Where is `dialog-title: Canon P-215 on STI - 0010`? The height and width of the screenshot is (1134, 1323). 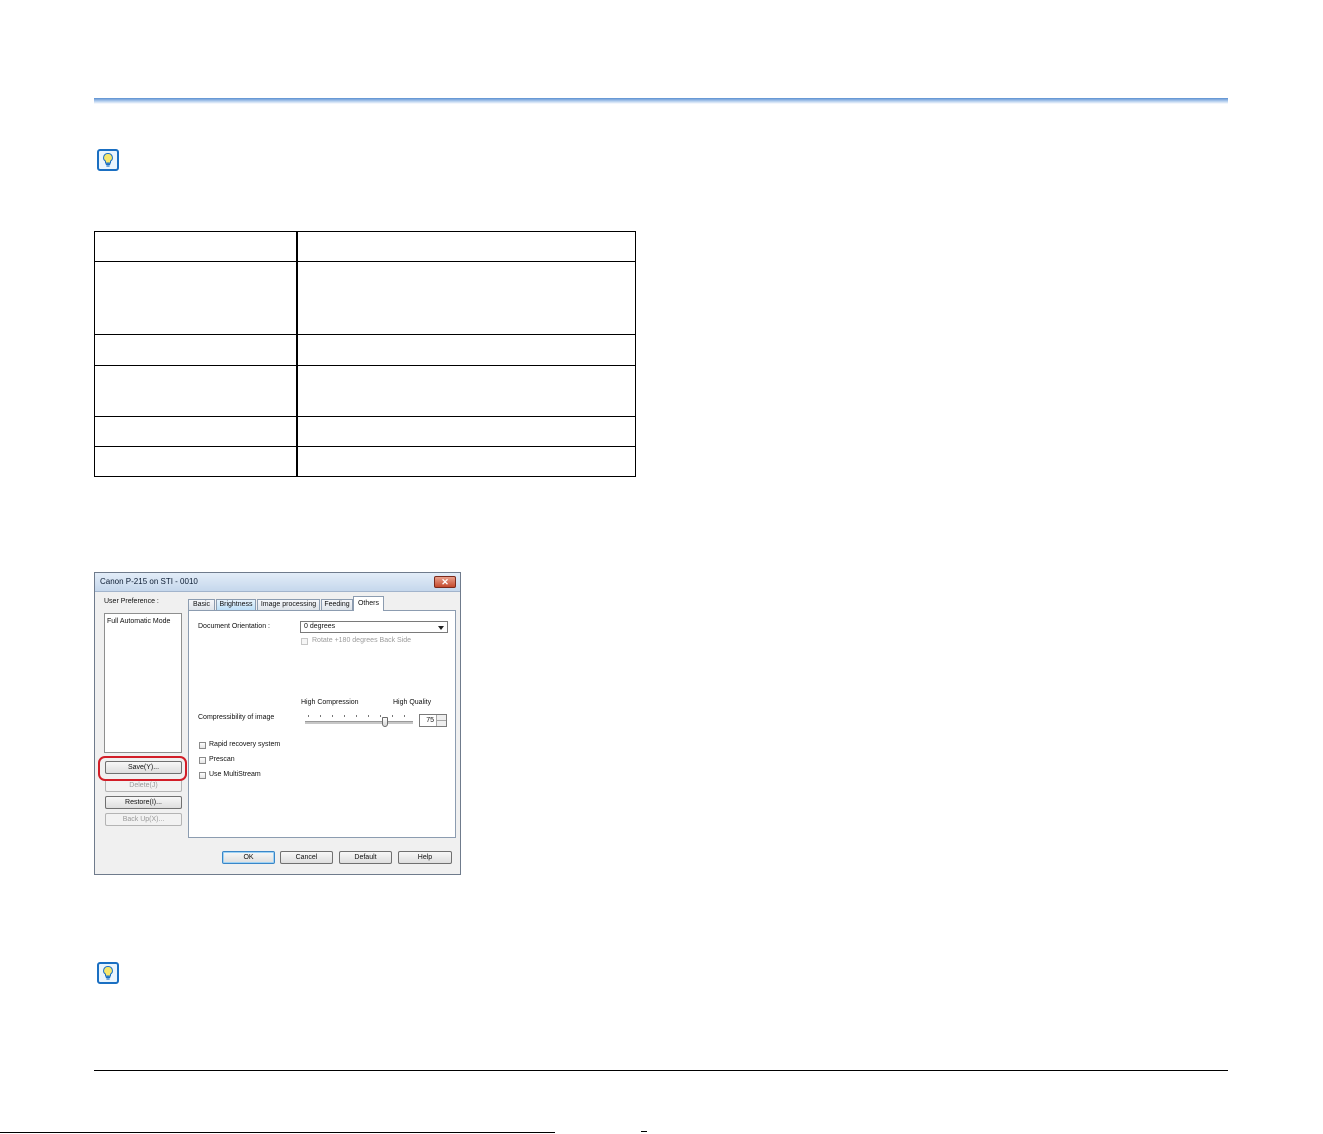
dialog-title: Canon P-215 on STI - 0010 is located at coordinates (149, 581).